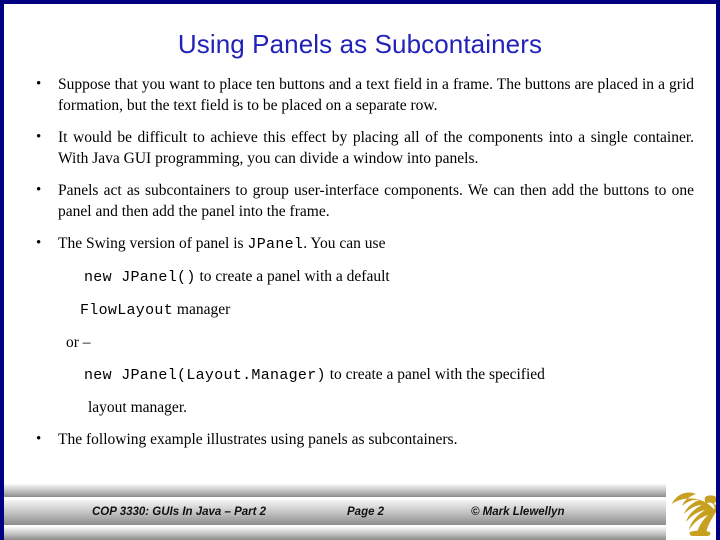  I want to click on code-new-jpanel-layoutmanager: new JPanel(Layout.Manager), so click(205, 375).